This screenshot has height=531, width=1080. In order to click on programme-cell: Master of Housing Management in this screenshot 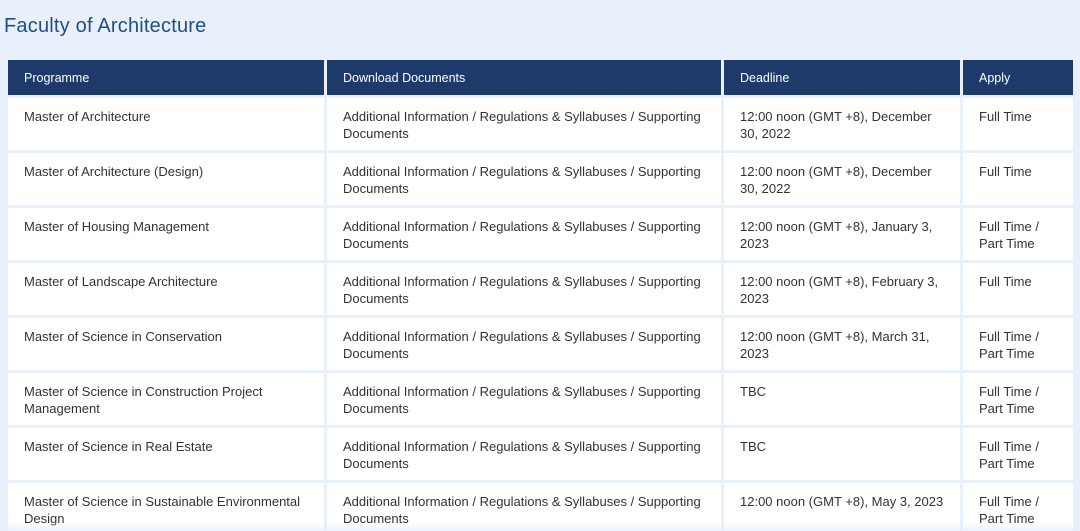, I will do `click(166, 234)`.